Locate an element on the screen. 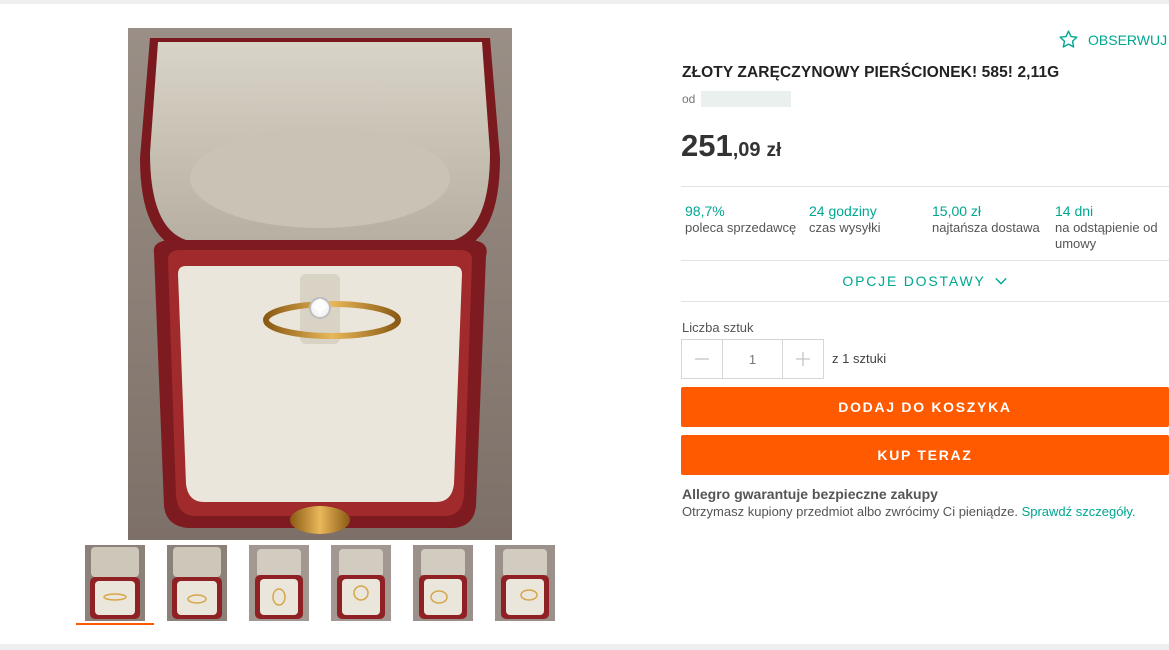  follow-label: OBSERWUJ is located at coordinates (1128, 39).